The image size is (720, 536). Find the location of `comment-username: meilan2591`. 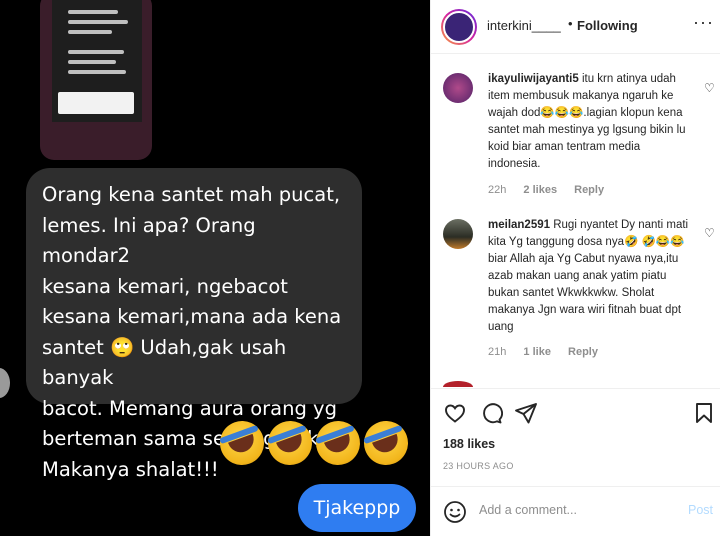

comment-username: meilan2591 is located at coordinates (519, 225).